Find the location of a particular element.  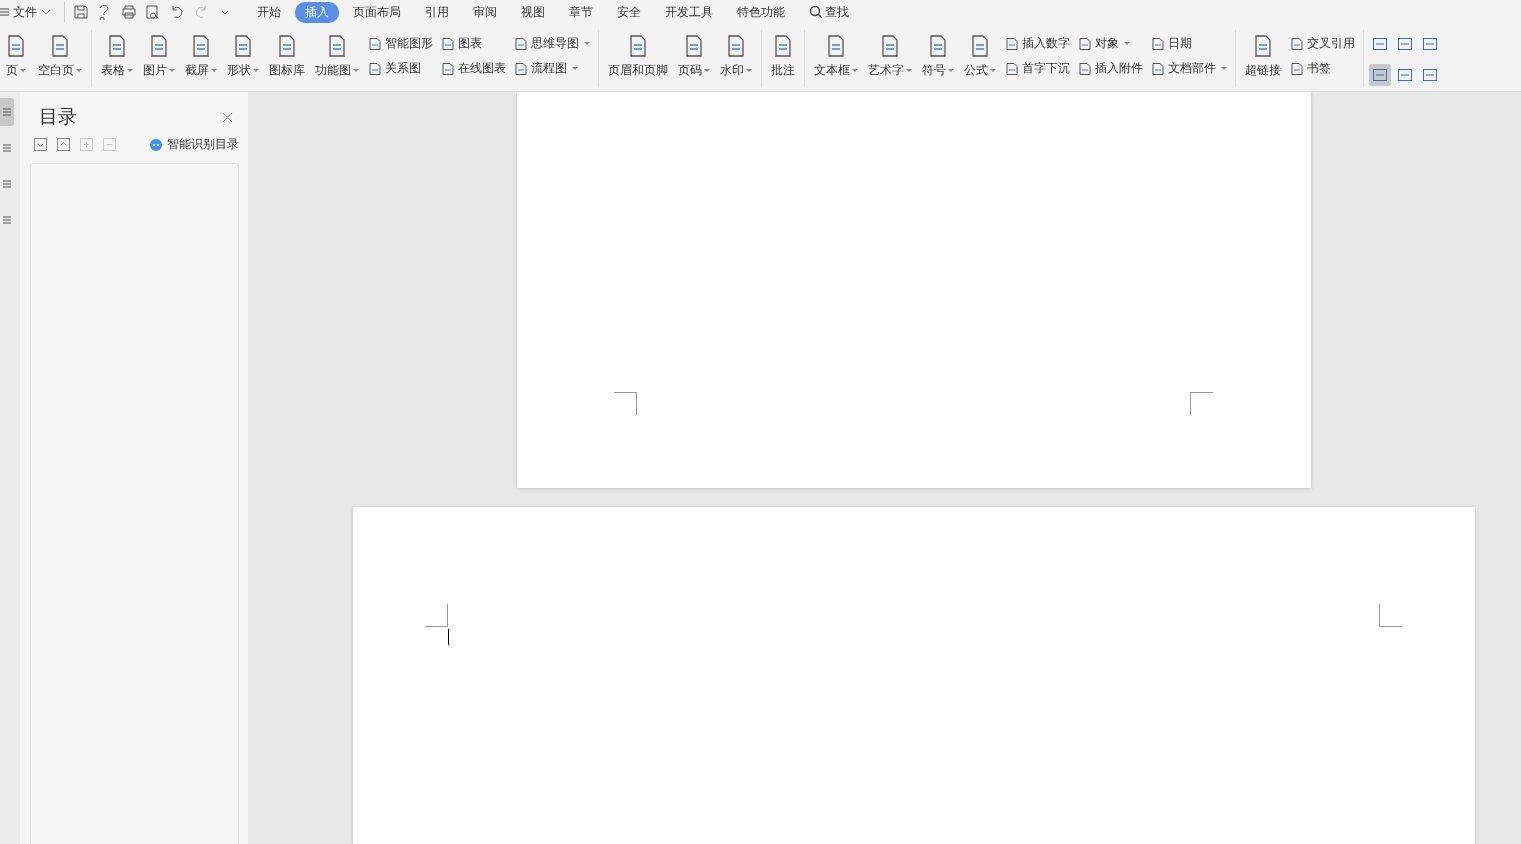

close-icon is located at coordinates (227, 117).